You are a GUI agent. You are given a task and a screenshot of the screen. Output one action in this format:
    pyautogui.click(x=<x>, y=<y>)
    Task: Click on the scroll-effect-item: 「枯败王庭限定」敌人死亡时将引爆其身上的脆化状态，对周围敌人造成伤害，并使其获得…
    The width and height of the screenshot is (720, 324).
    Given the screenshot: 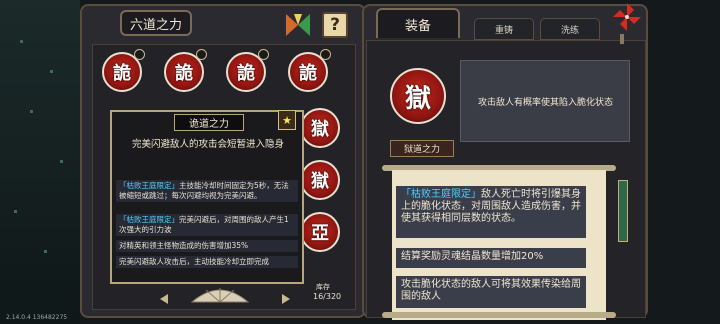 What is the action you would take?
    pyautogui.click(x=491, y=212)
    